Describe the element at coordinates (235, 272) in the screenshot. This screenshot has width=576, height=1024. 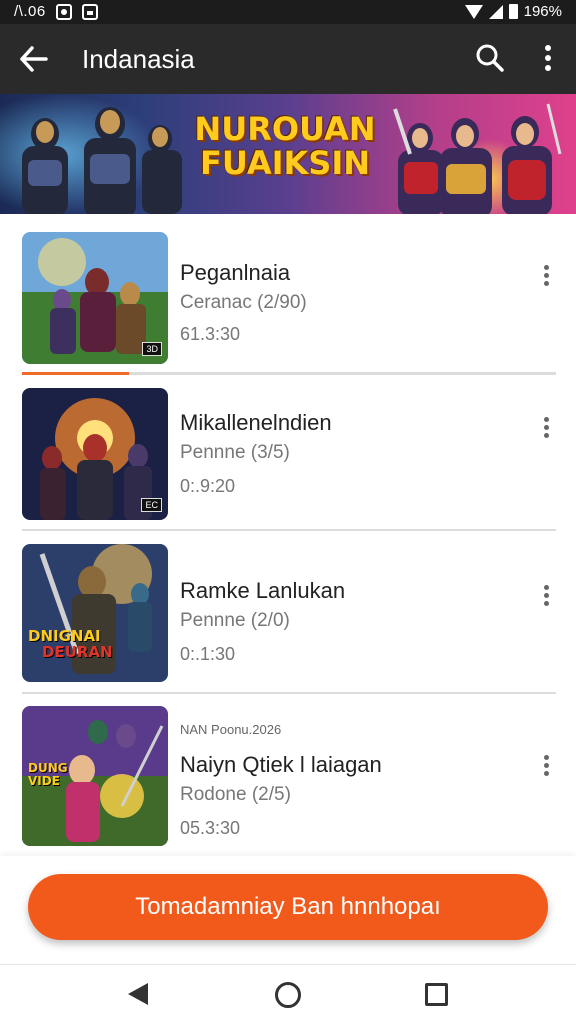
I see `item-title: Peganlnaia` at that location.